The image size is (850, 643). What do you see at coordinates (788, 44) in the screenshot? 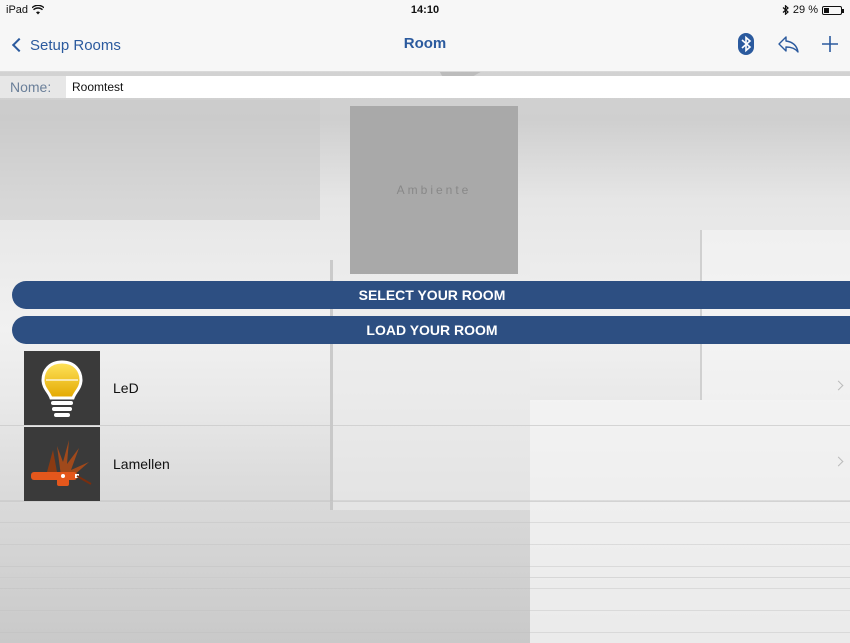
I see `share-icon` at bounding box center [788, 44].